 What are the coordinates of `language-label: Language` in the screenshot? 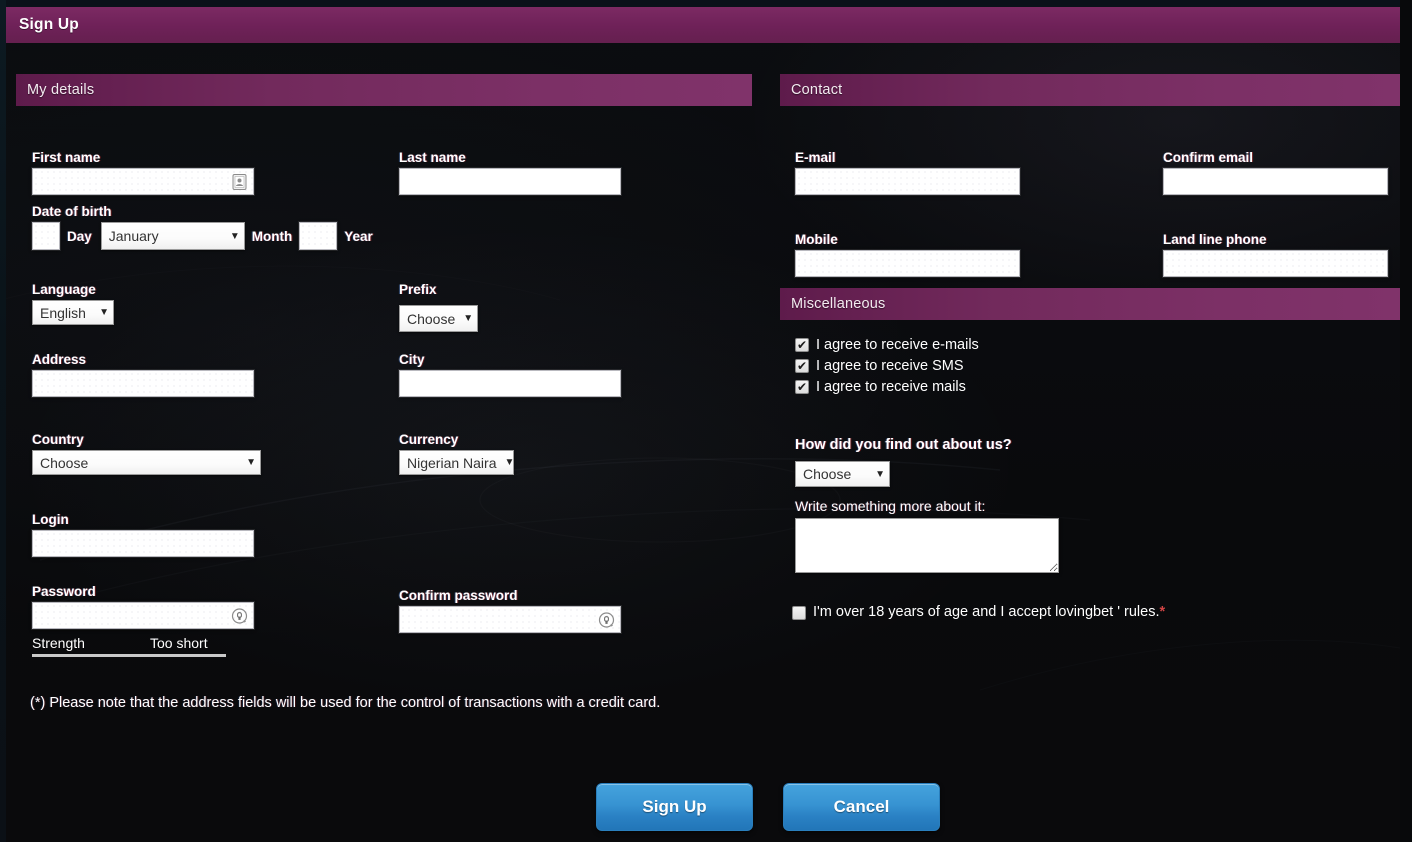 It's located at (64, 289).